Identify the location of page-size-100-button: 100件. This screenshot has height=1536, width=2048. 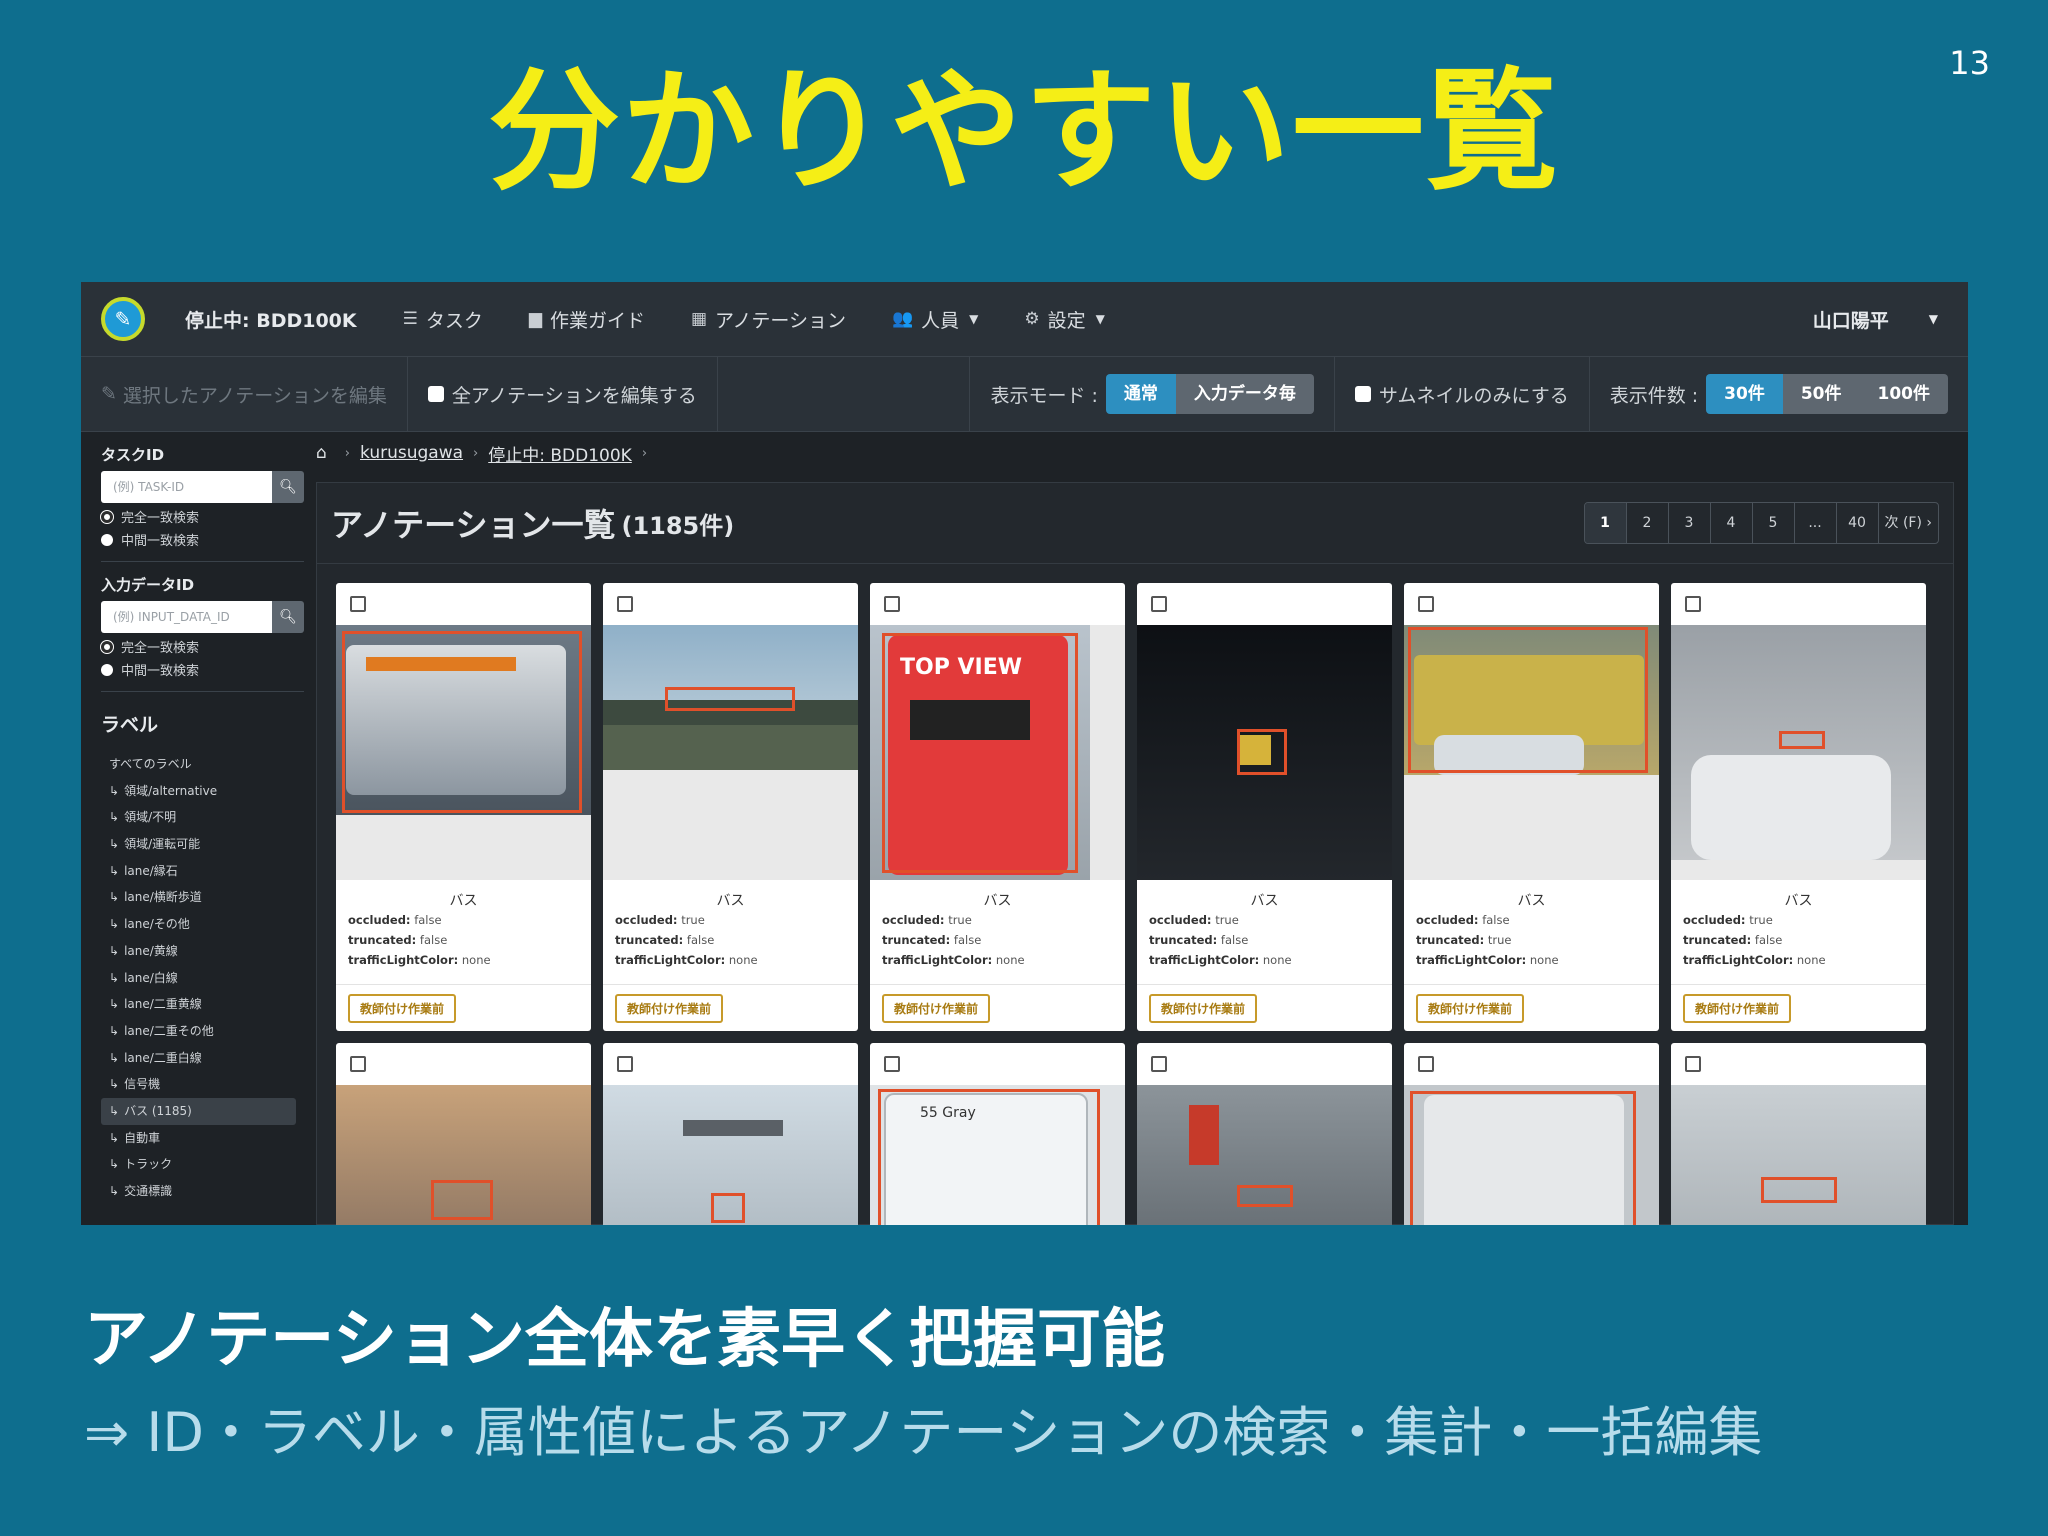
(1903, 394).